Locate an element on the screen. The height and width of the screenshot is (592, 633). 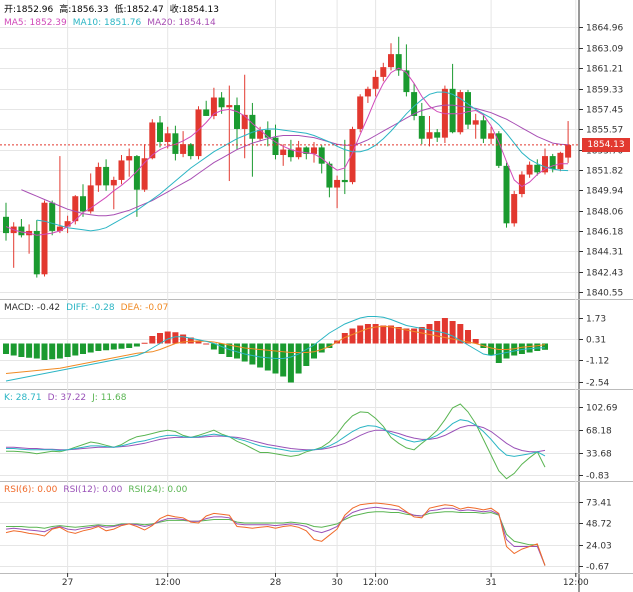
legend-low: 低:1852.47 is located at coordinates (139, 10).